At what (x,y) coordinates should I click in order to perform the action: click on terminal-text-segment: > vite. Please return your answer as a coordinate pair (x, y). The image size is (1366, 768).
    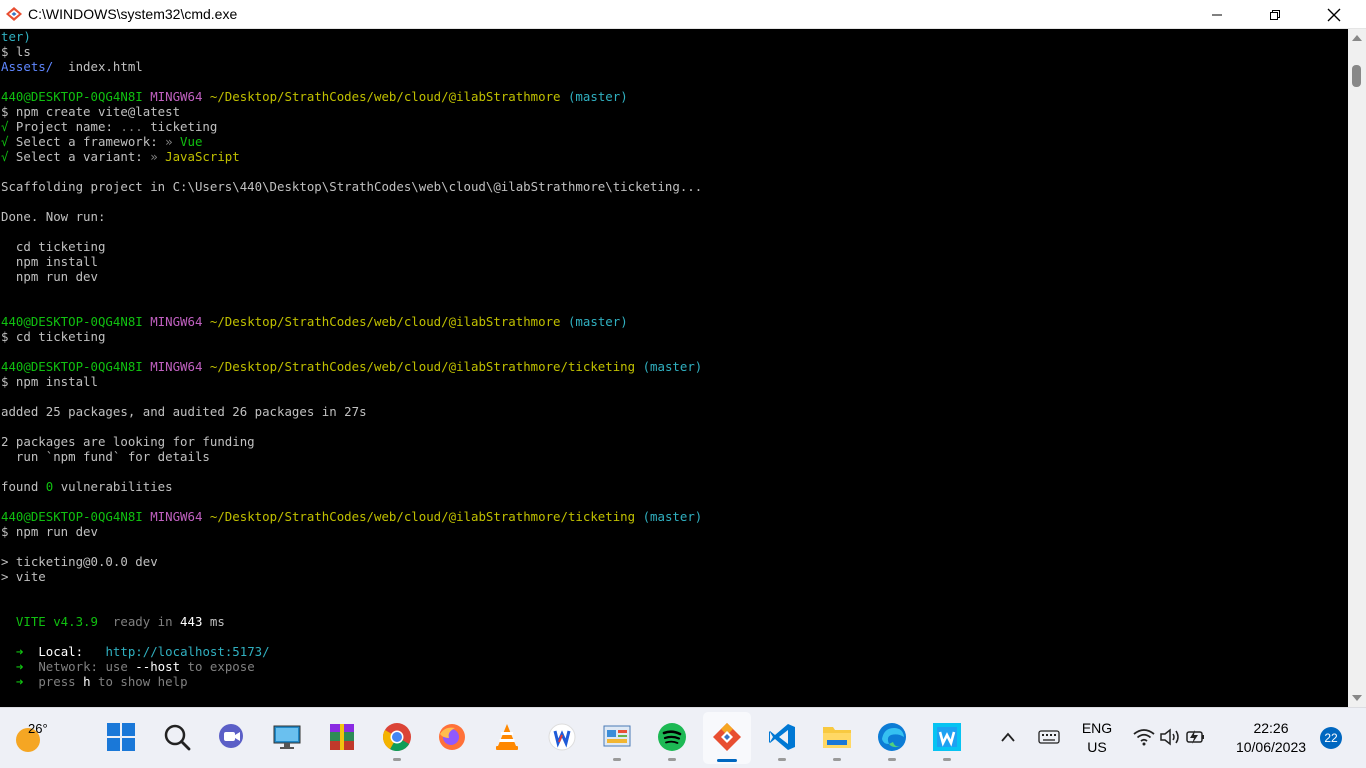
    Looking at the image, I should click on (23, 576).